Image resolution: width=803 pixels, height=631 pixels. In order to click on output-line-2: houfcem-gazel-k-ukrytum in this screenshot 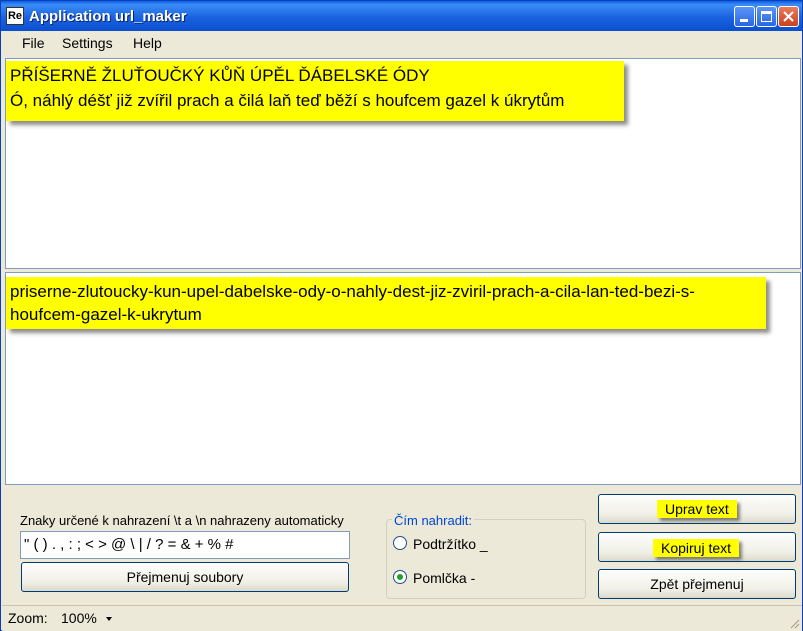, I will do `click(106, 314)`.